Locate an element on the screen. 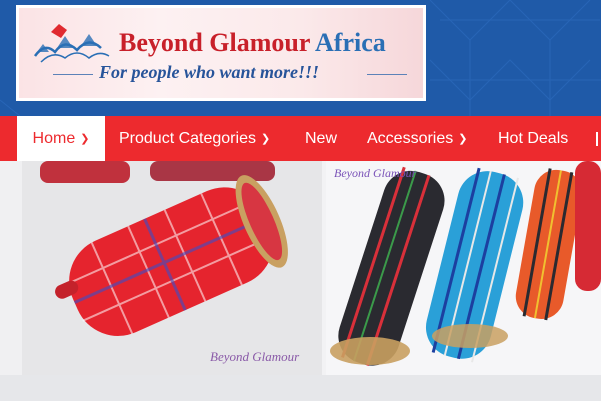 This screenshot has height=401, width=601. nav-label: Product Categories is located at coordinates (187, 138).